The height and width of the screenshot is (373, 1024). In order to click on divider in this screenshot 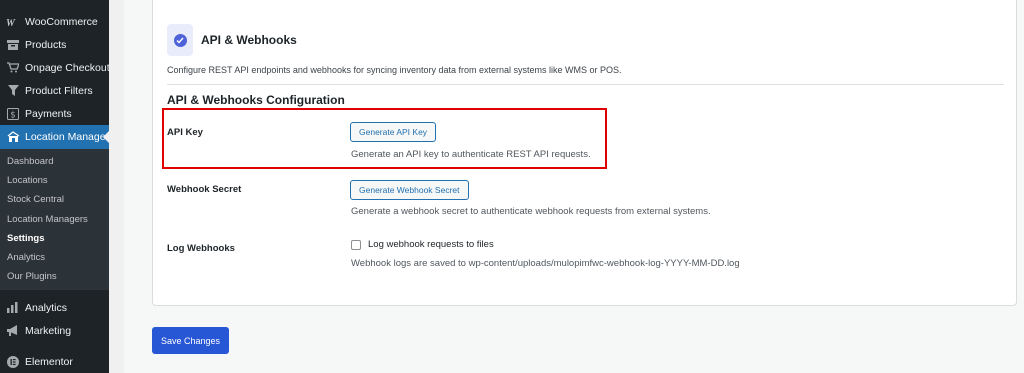, I will do `click(585, 84)`.